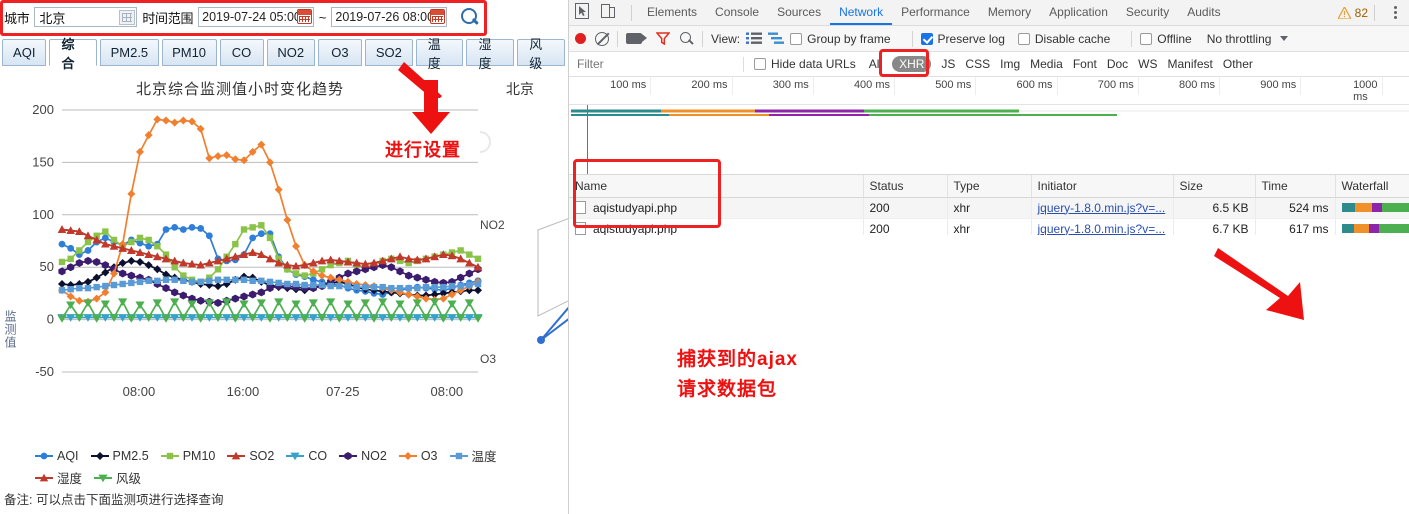 This screenshot has height=514, width=1409. Describe the element at coordinates (1372, 186) in the screenshot. I see `column-header-waterfall: Waterfall` at that location.